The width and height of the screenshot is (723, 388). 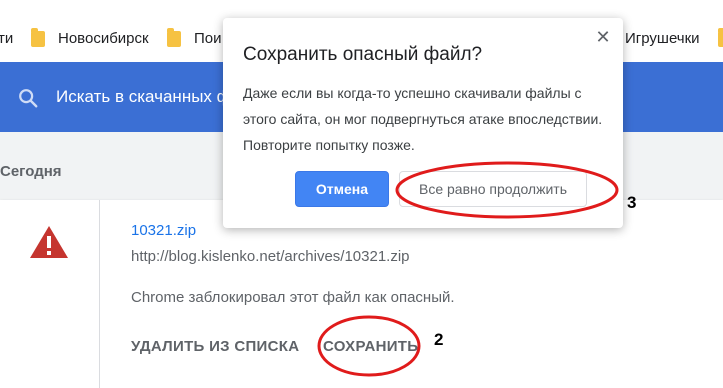 What do you see at coordinates (31, 171) in the screenshot?
I see `section-title-today: Сегодня` at bounding box center [31, 171].